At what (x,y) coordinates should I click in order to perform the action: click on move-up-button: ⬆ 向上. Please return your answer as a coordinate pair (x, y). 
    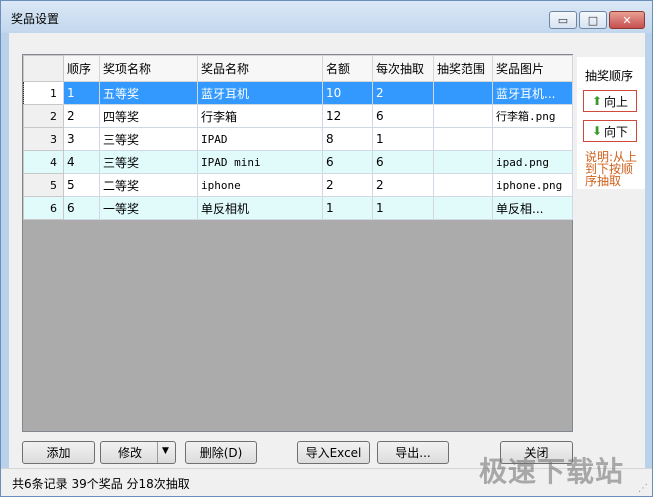
    Looking at the image, I should click on (610, 101).